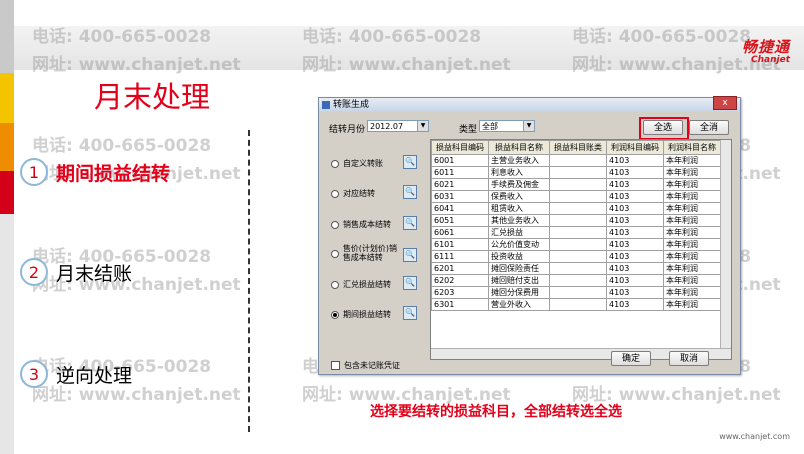 The height and width of the screenshot is (454, 804). Describe the element at coordinates (631, 358) in the screenshot. I see `ok-button: 确定` at that location.